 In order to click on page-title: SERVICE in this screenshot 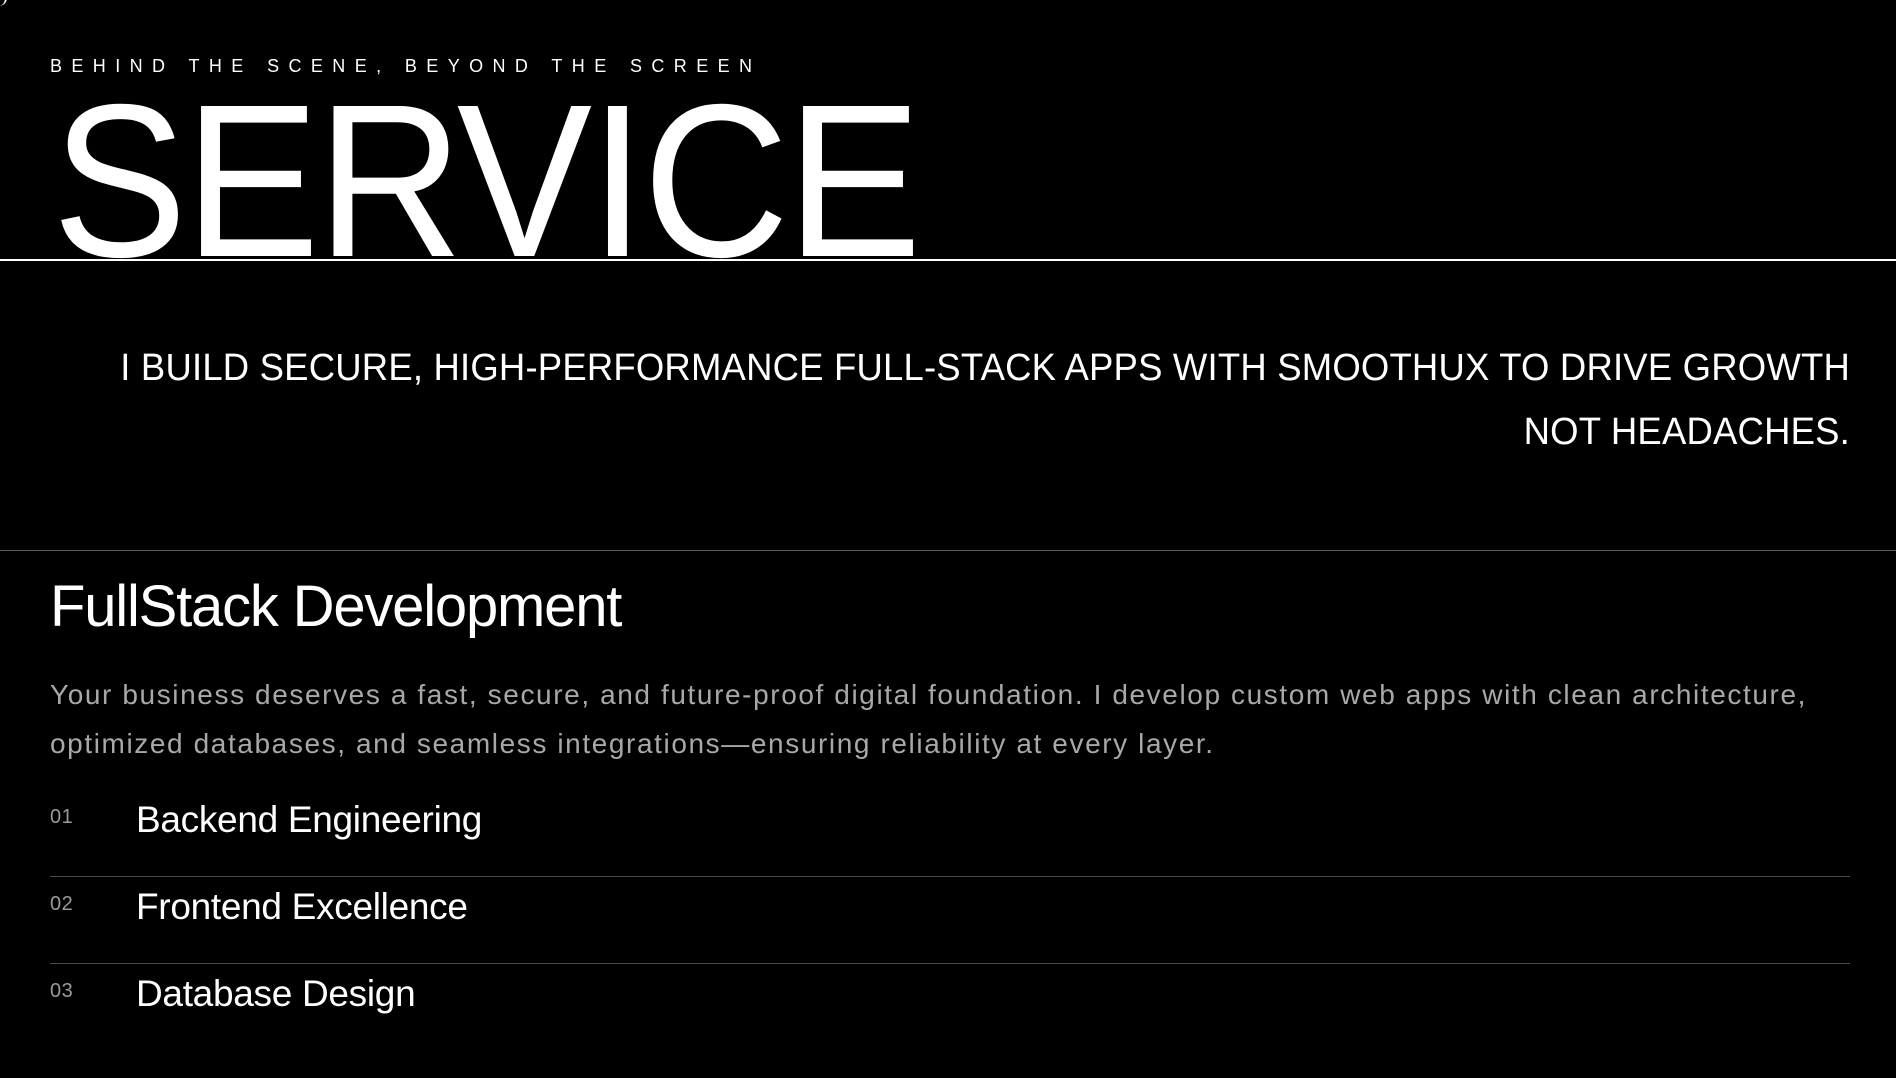, I will do `click(487, 165)`.